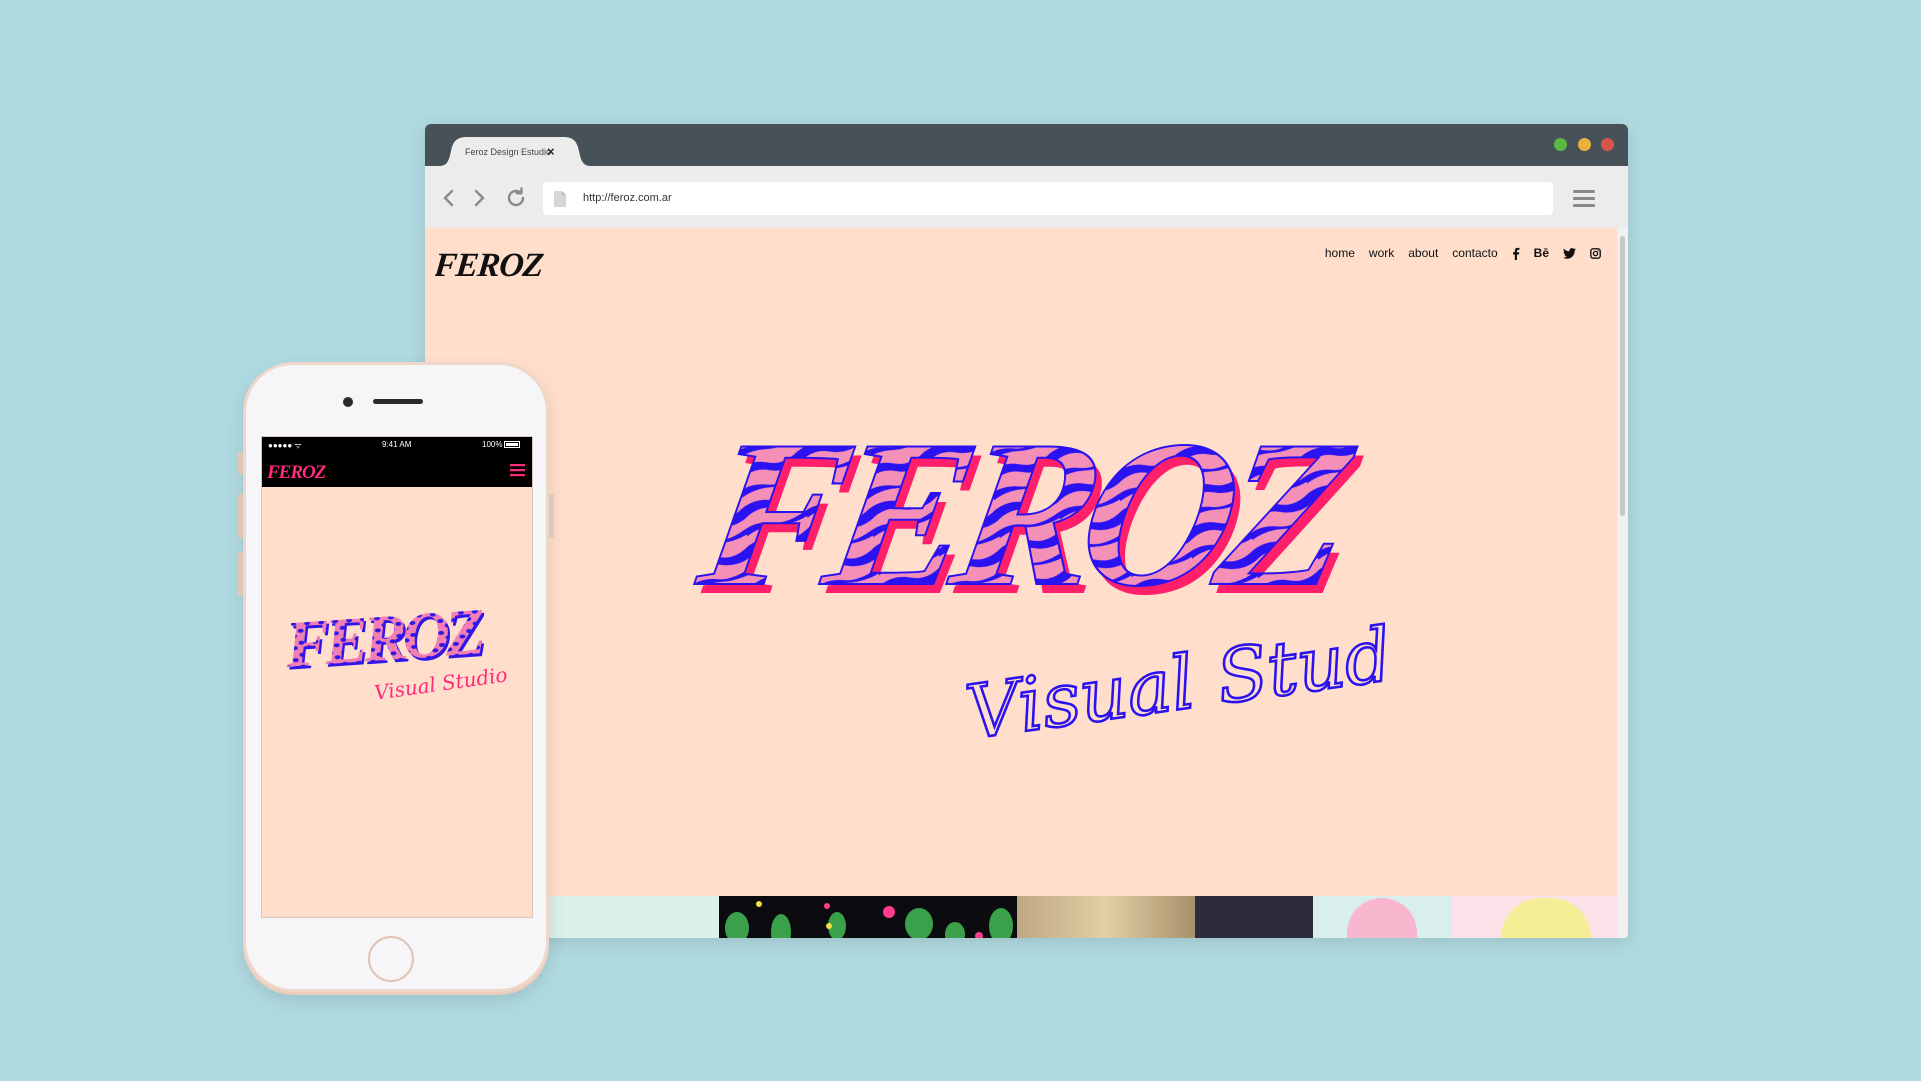 Image resolution: width=1921 pixels, height=1081 pixels. I want to click on tab-title: Feroz Design Estudio, so click(508, 152).